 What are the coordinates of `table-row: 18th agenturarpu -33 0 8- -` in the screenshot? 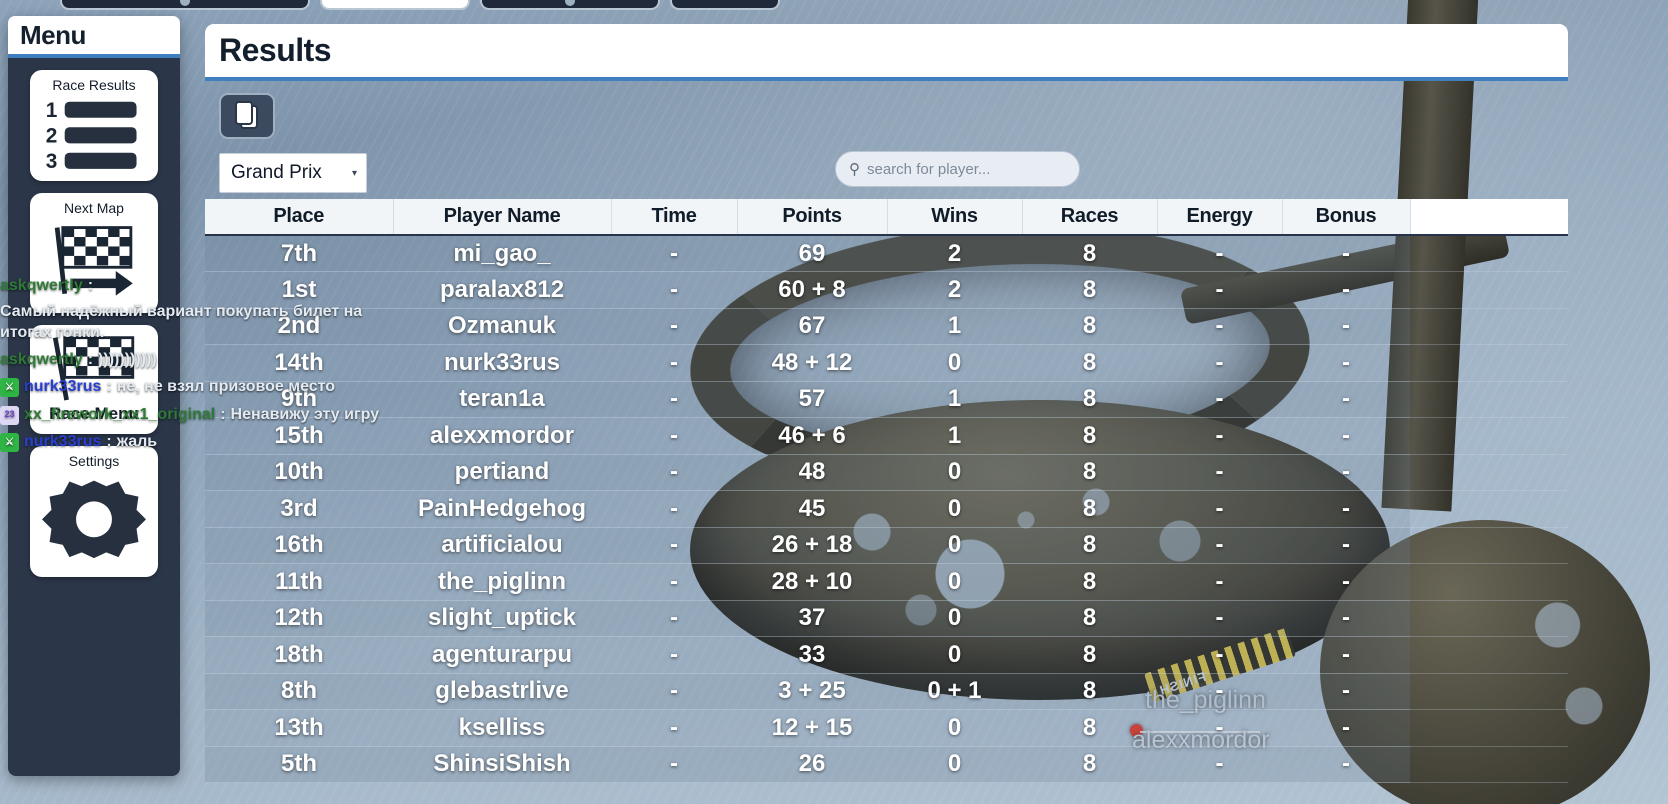 It's located at (886, 655).